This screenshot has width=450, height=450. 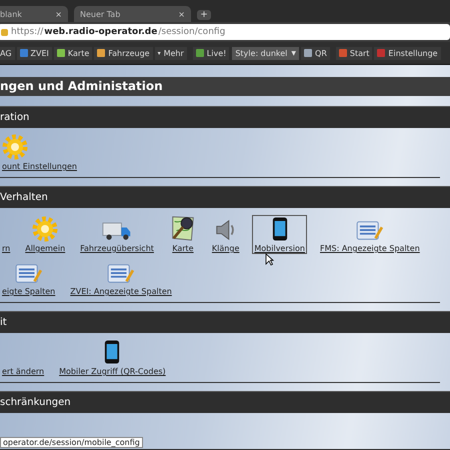 What do you see at coordinates (279, 234) in the screenshot?
I see `settings-link: Mobilversion` at bounding box center [279, 234].